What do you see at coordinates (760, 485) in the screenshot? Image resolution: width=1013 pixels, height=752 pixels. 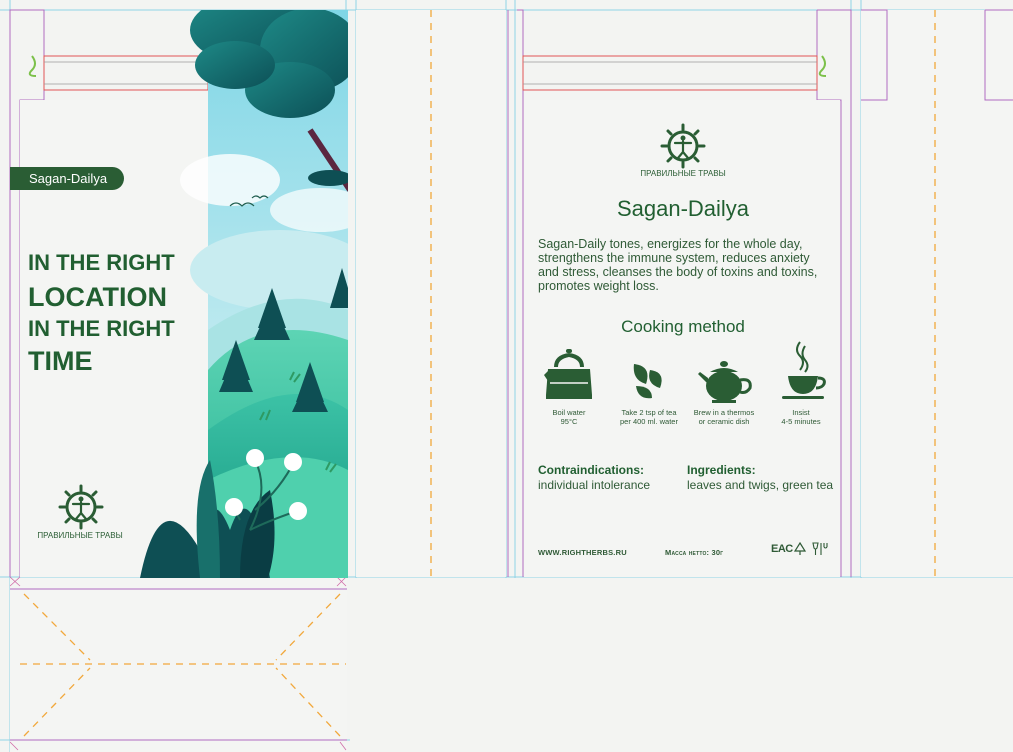 I see `ingredients-text: leaves and twigs, green tea` at bounding box center [760, 485].